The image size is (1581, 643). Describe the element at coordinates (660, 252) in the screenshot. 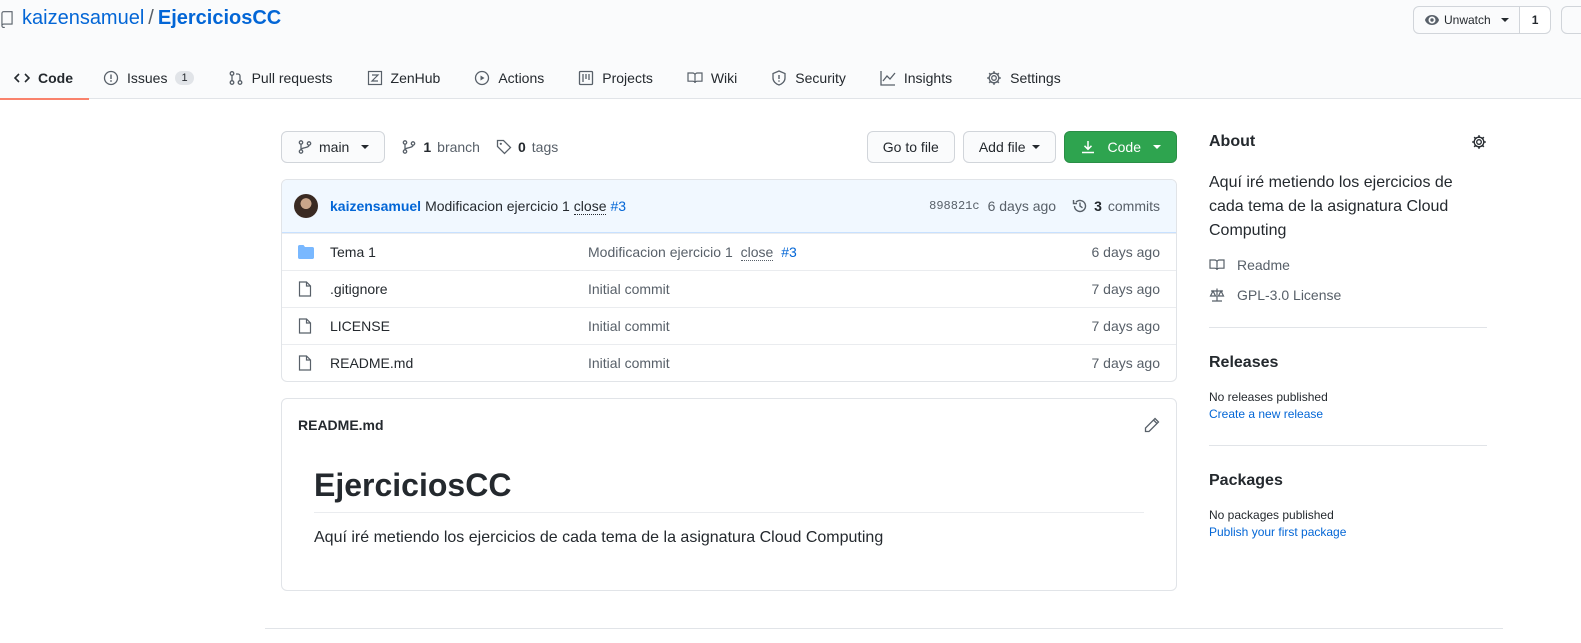

I see `file-commit-link: Modificacion ejercicio 1` at that location.